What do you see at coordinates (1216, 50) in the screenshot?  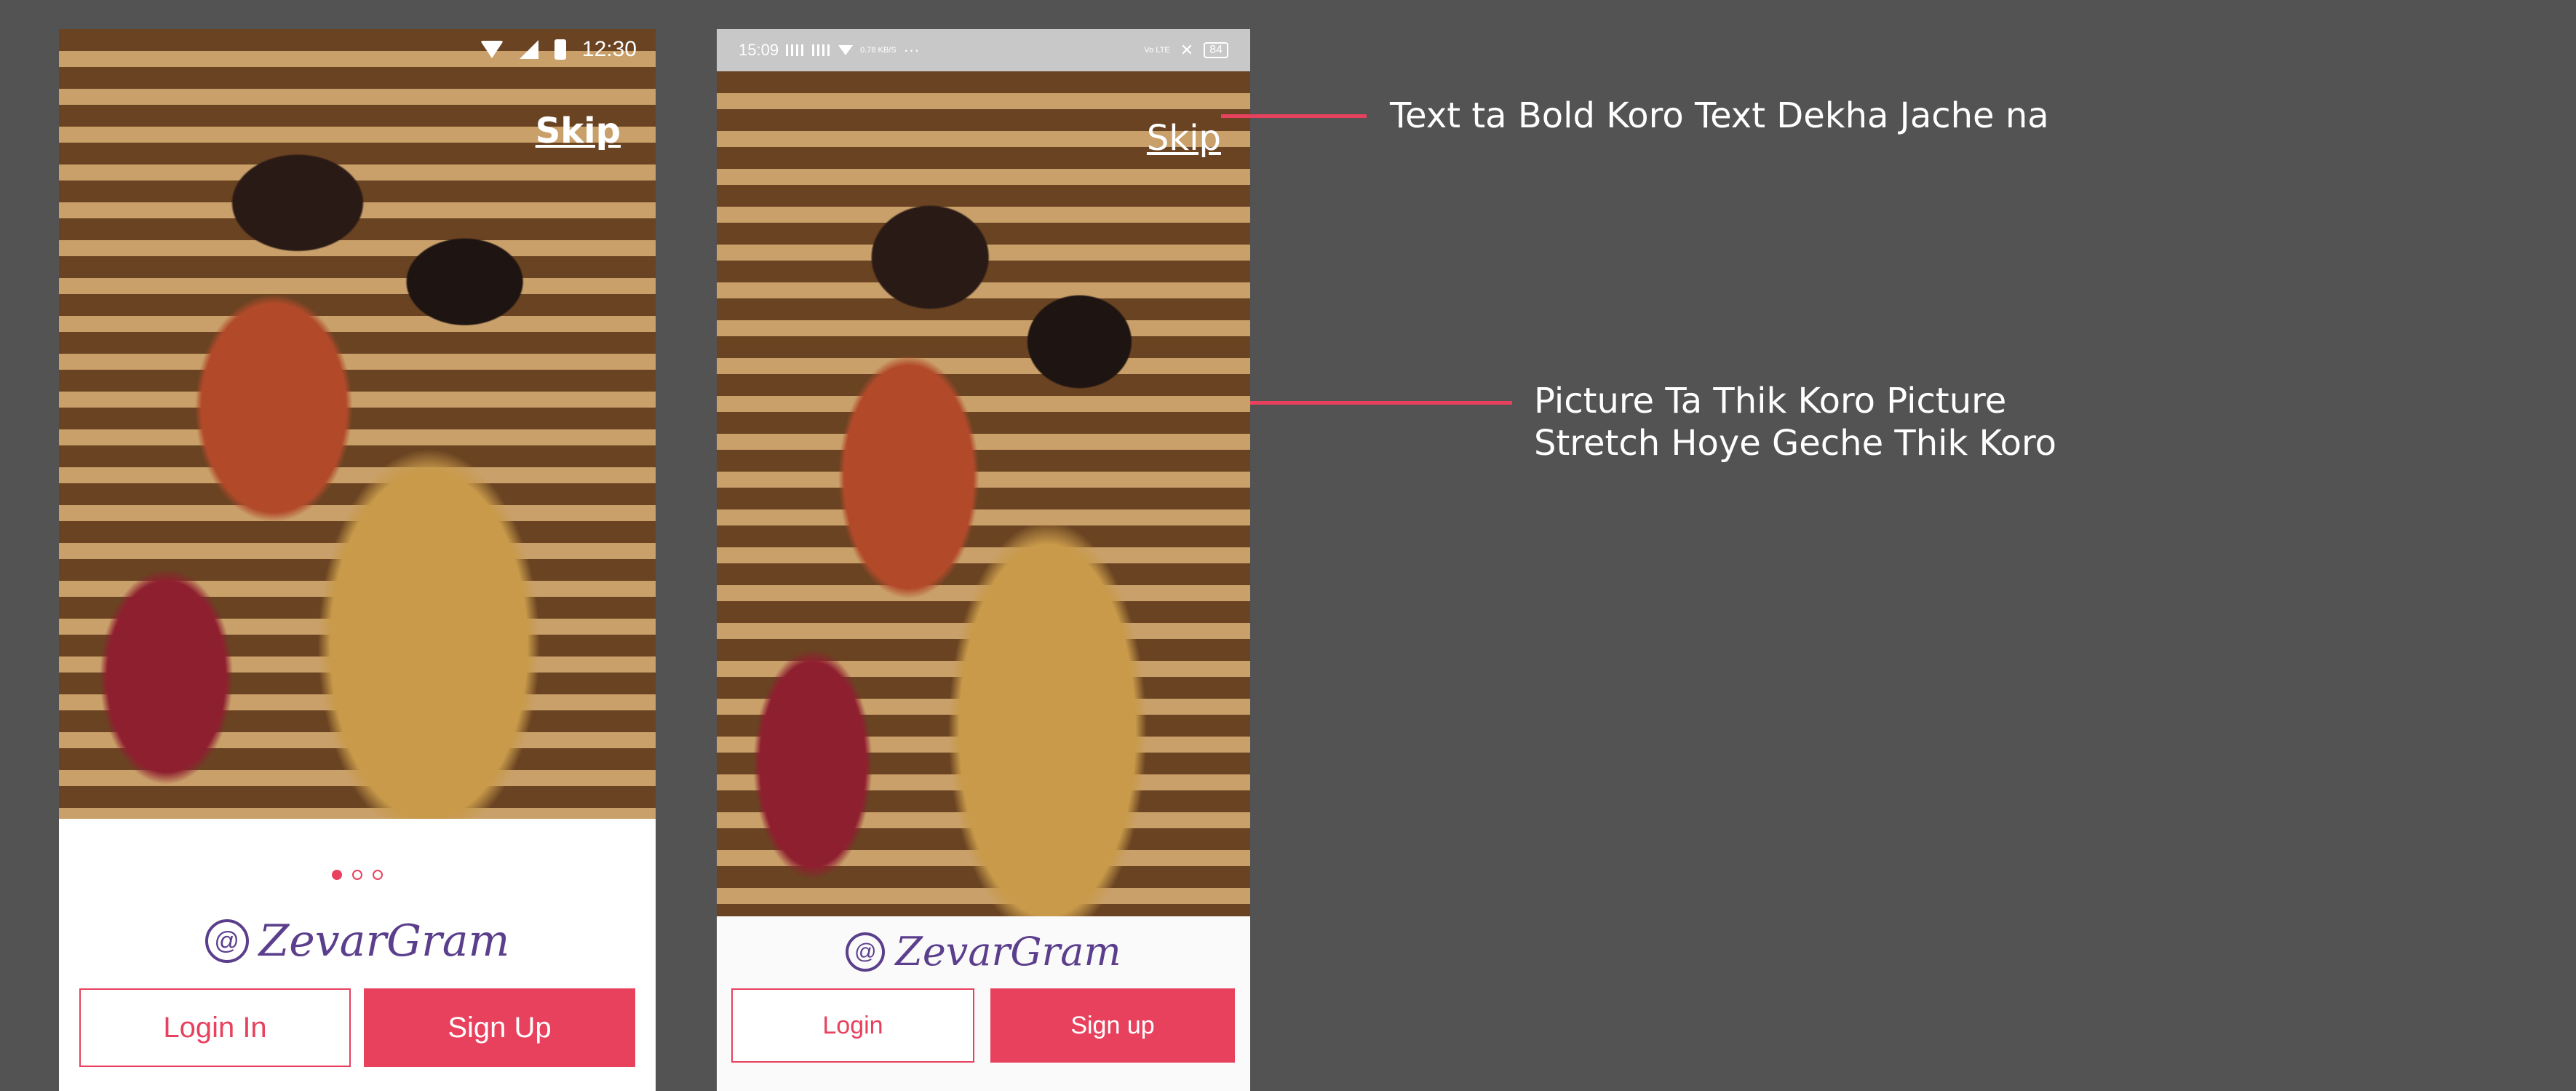 I see `battery-icon: 84` at bounding box center [1216, 50].